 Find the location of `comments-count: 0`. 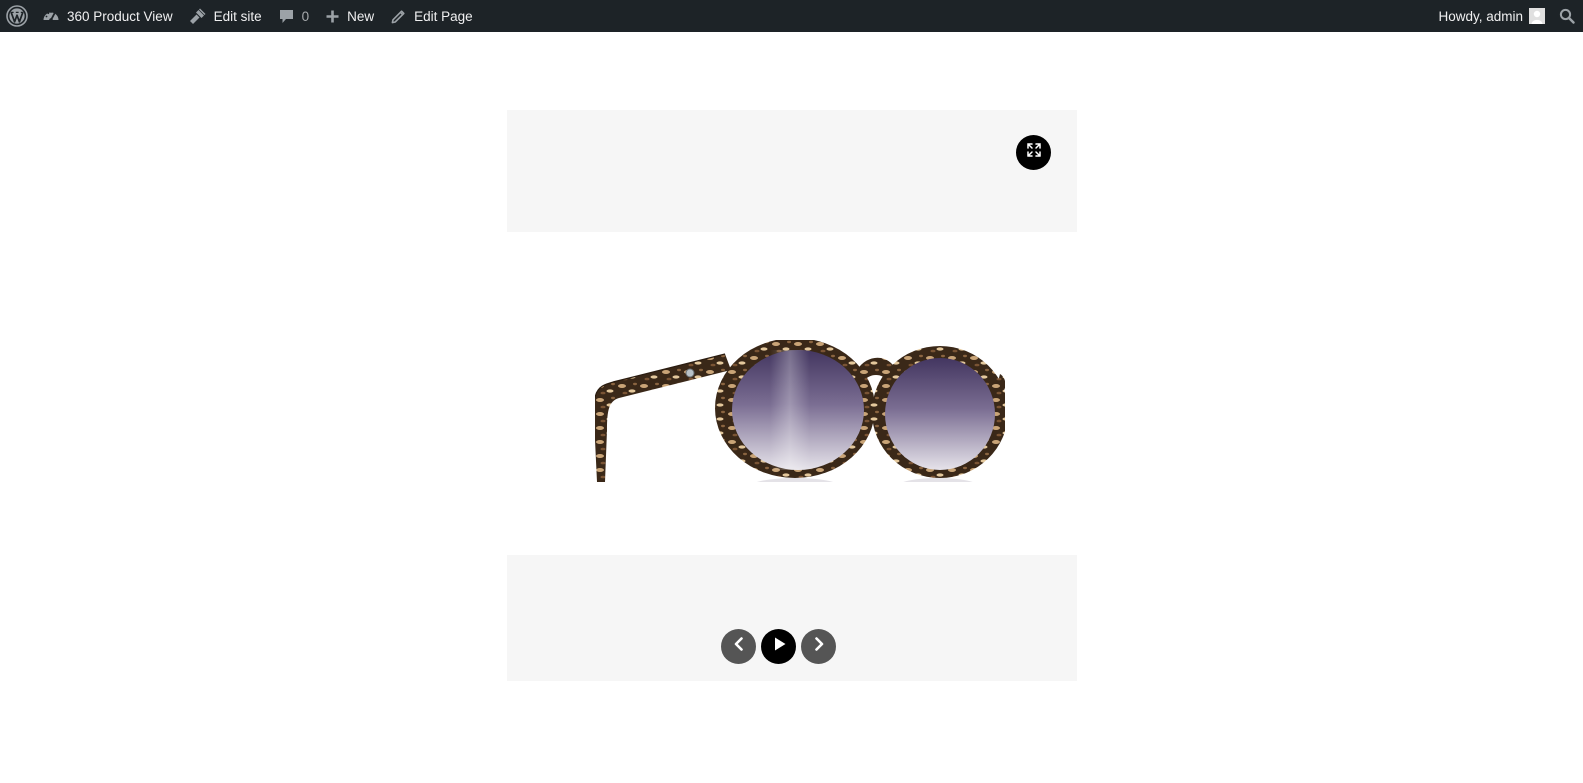

comments-count: 0 is located at coordinates (305, 16).